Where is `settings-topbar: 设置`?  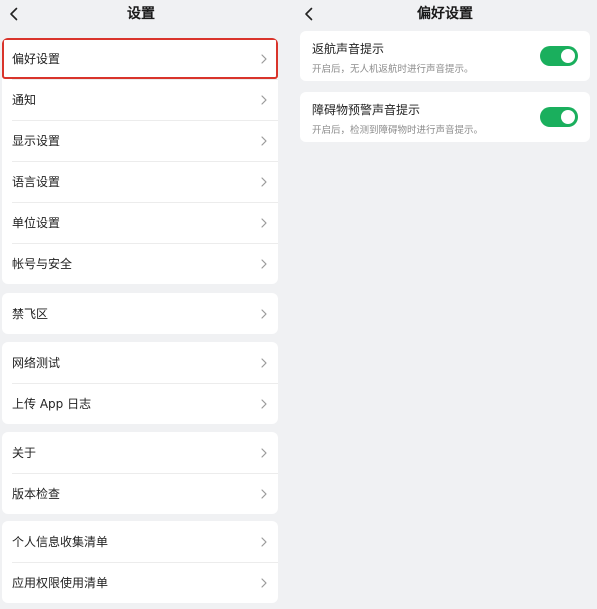 settings-topbar: 设置 is located at coordinates (141, 14).